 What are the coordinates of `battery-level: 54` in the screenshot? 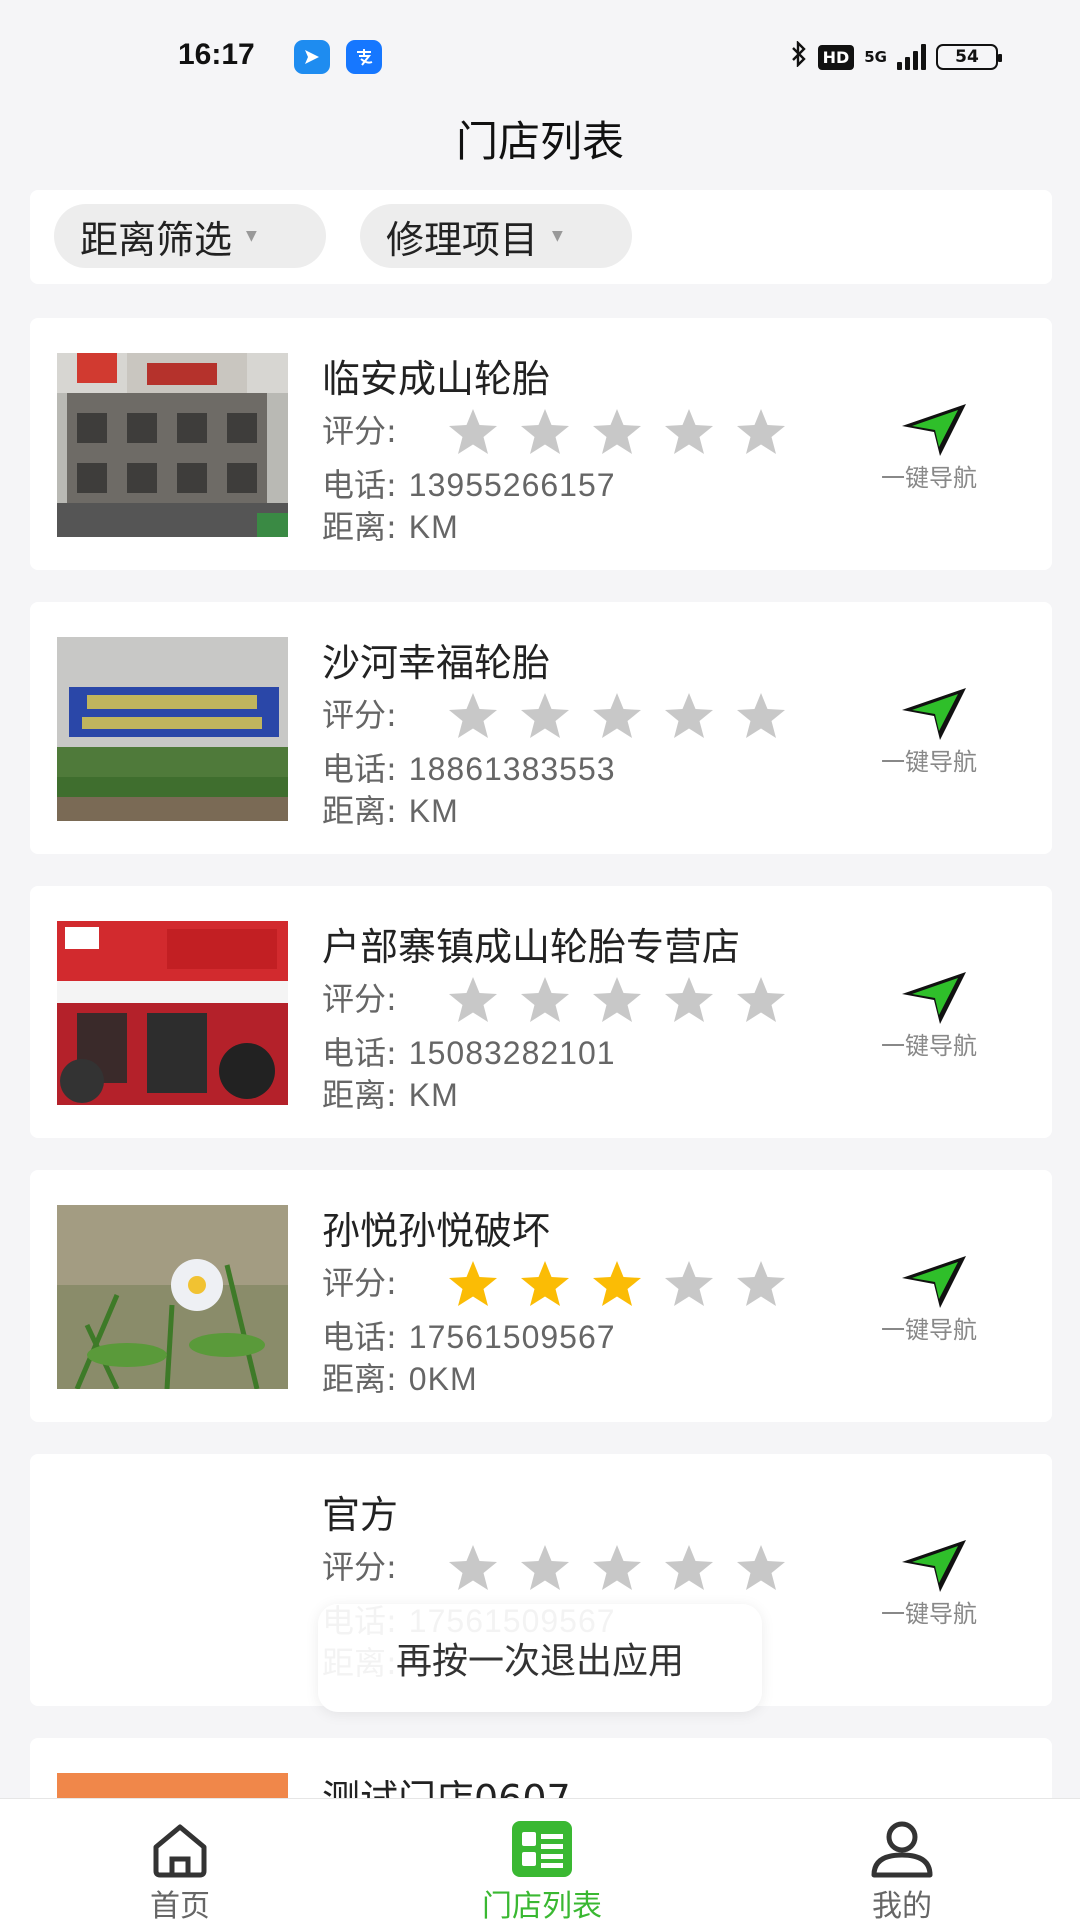 It's located at (967, 57).